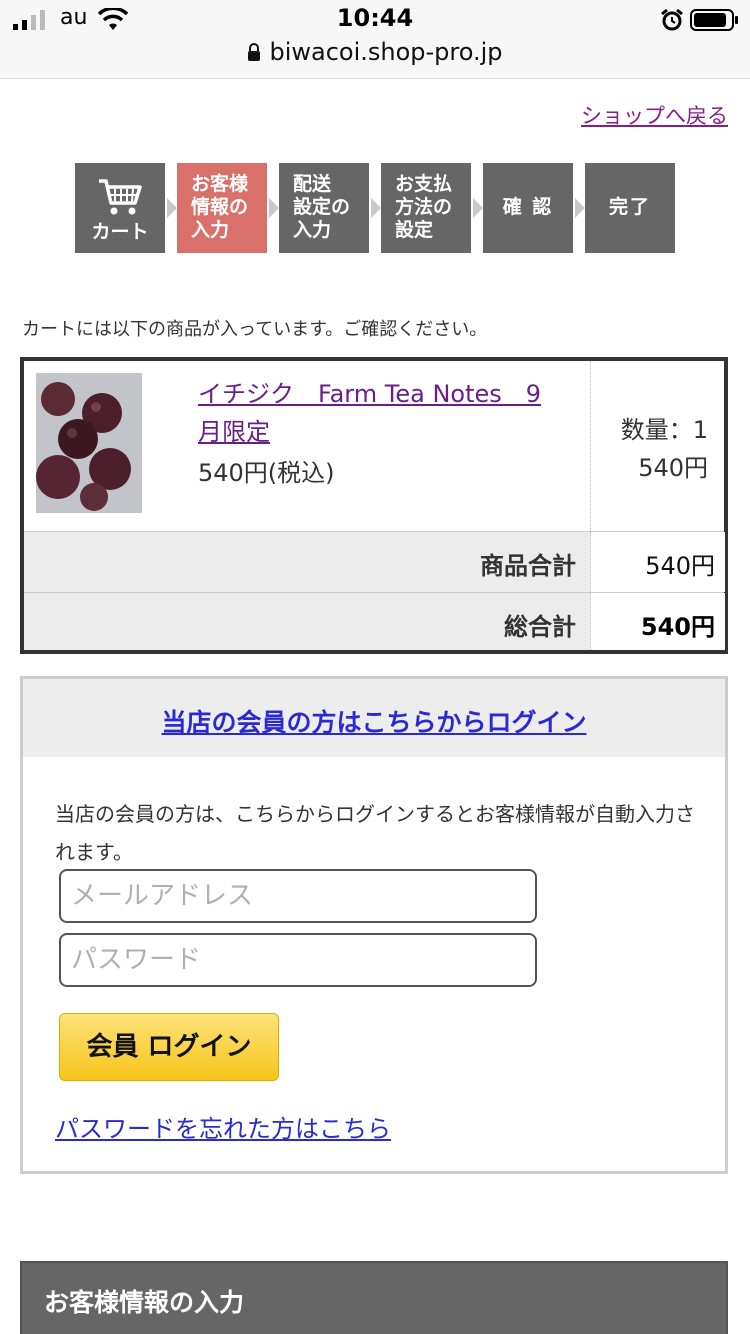 The height and width of the screenshot is (1334, 750). What do you see at coordinates (375, 833) in the screenshot?
I see `login-description: 当店の会員の方は、こちらからログインするとお客様情報が自動入力されます。` at bounding box center [375, 833].